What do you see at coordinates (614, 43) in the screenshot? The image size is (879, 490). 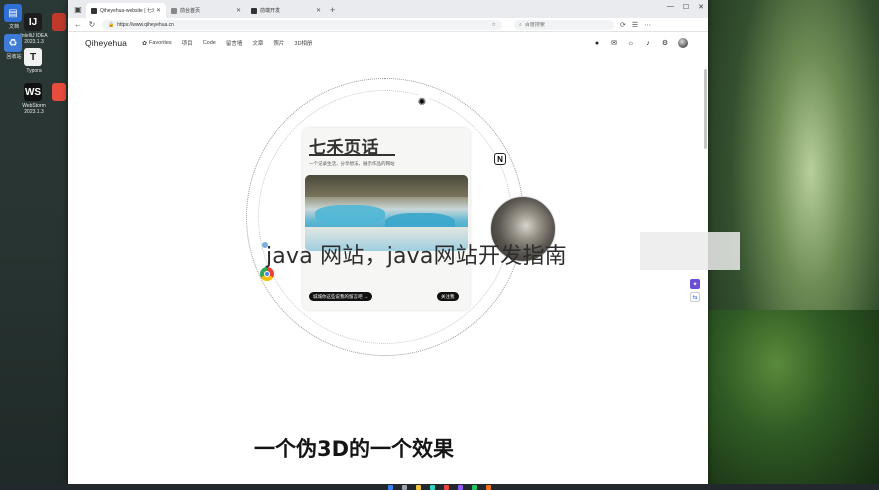 I see `mail-icon: ✉` at bounding box center [614, 43].